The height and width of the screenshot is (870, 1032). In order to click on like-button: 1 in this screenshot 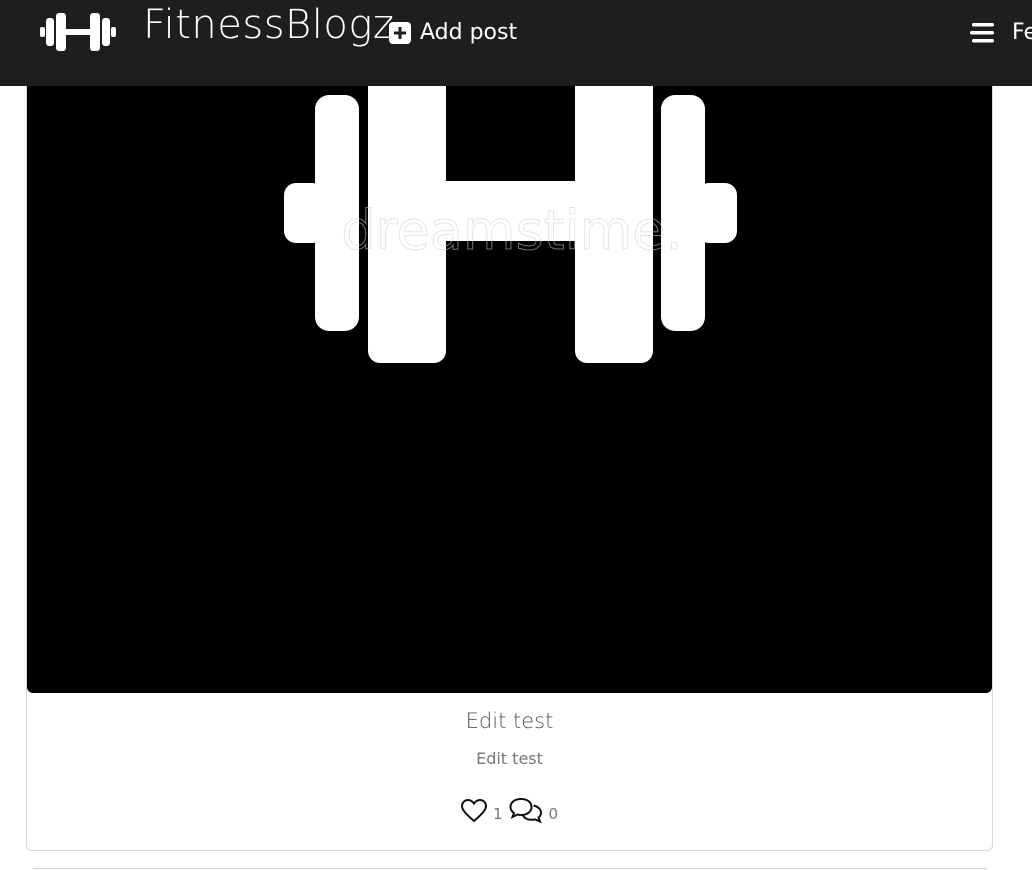, I will do `click(481, 811)`.